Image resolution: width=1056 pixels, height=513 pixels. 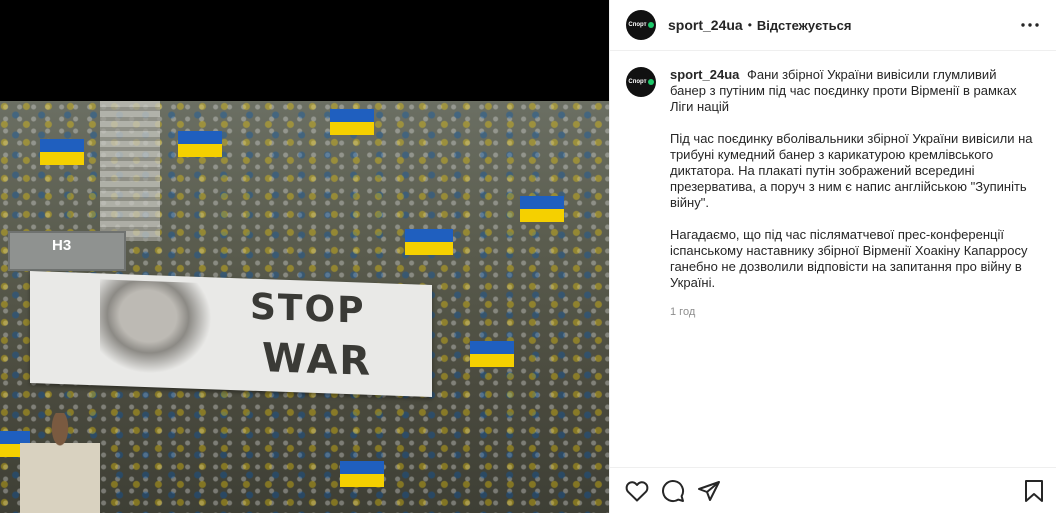 I want to click on share-icon, so click(x=709, y=490).